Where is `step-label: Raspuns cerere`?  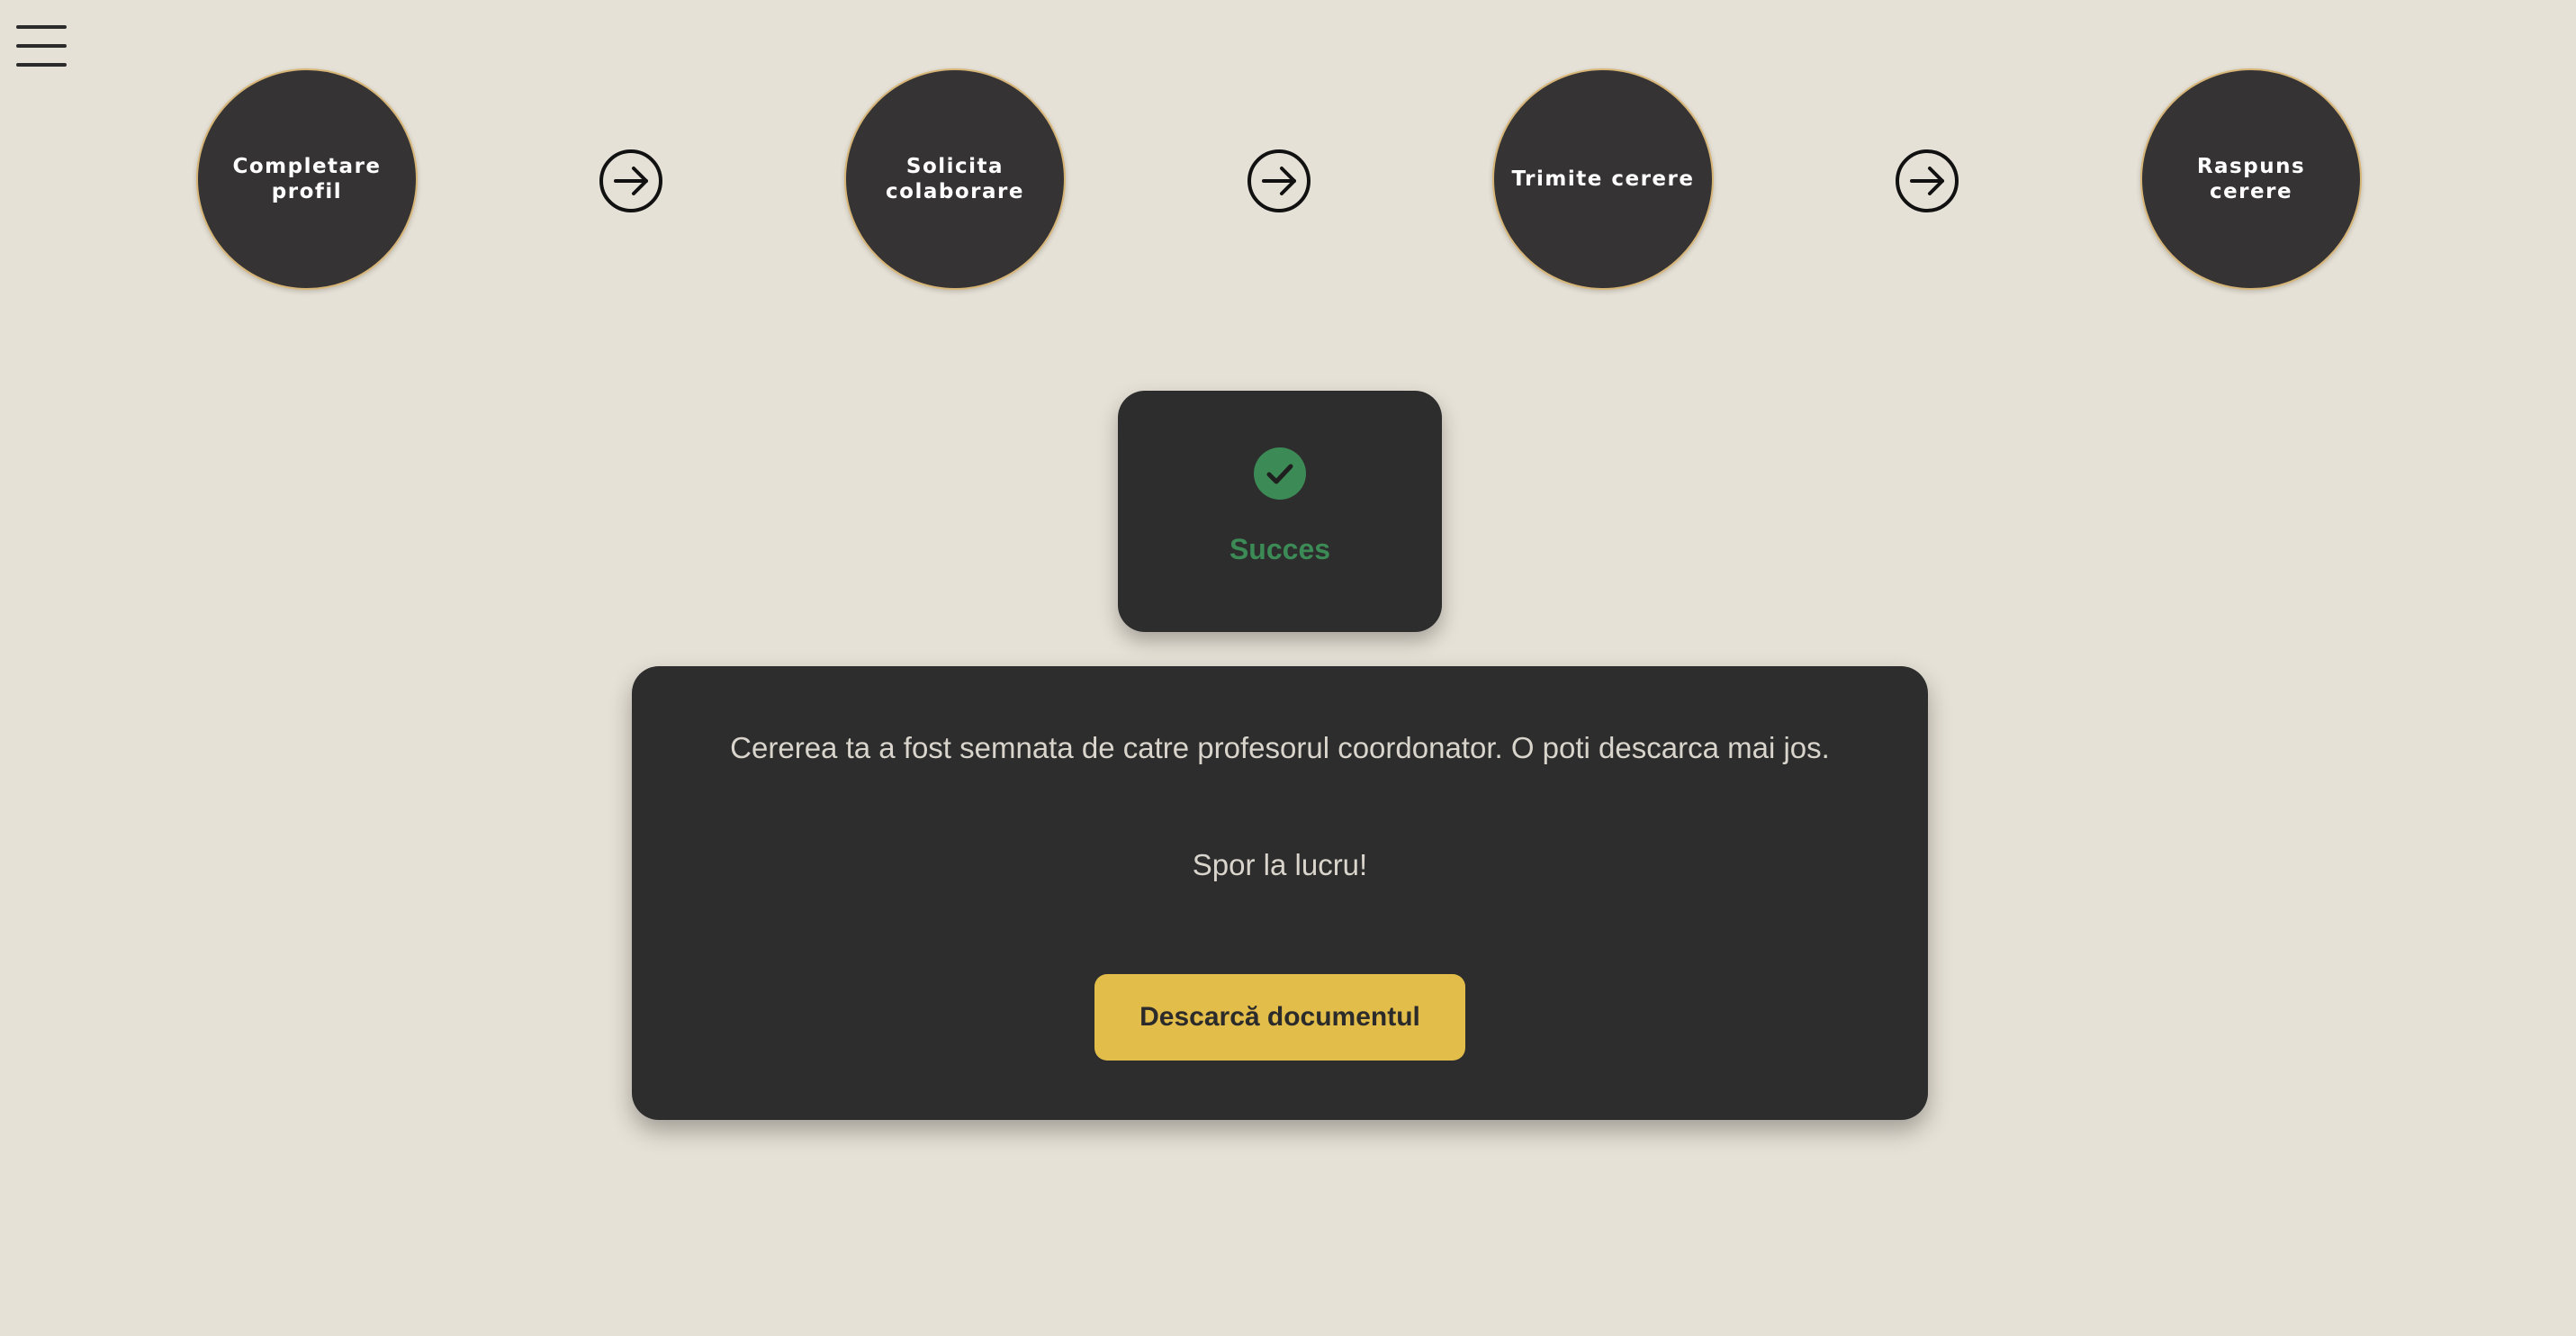
step-label: Raspuns cerere is located at coordinates (2251, 179).